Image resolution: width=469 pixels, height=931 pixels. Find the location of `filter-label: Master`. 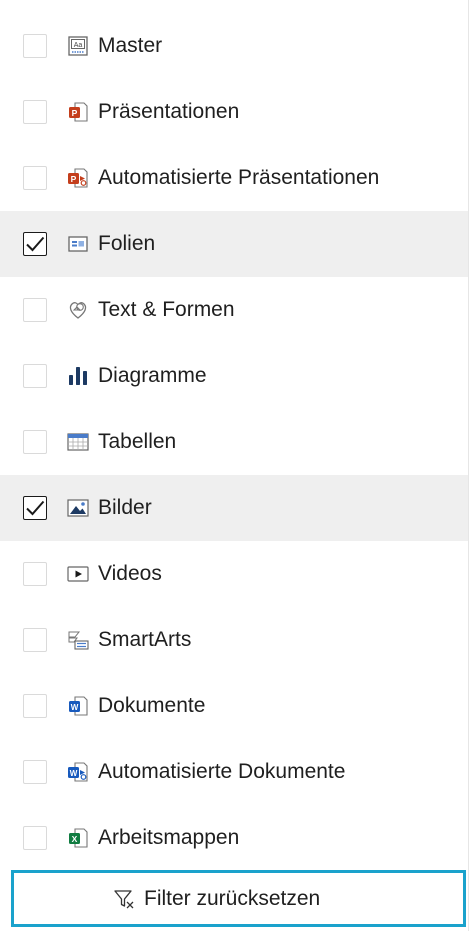

filter-label: Master is located at coordinates (130, 45).